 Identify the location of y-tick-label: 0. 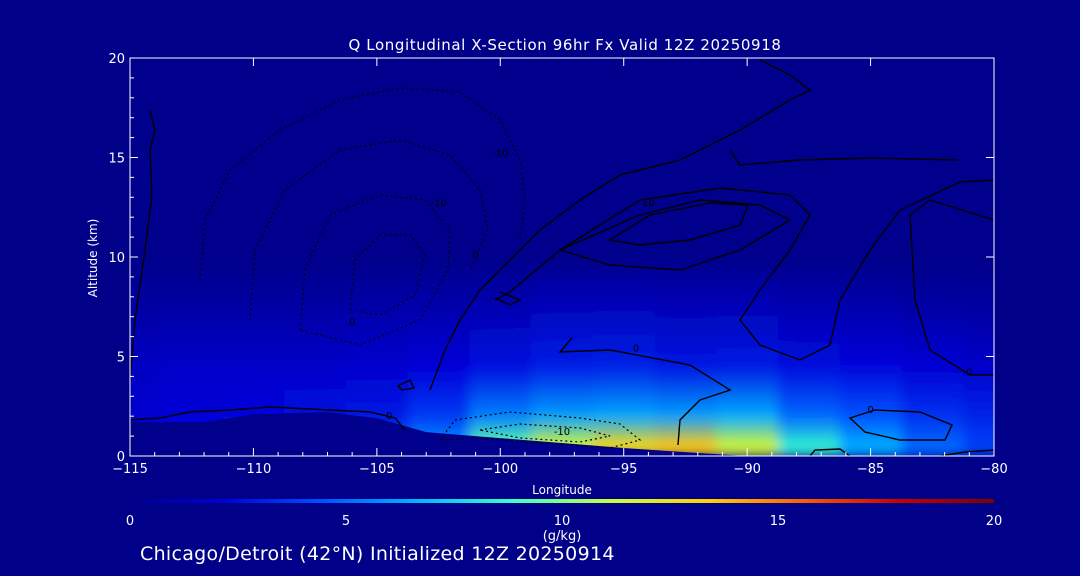
(121, 457).